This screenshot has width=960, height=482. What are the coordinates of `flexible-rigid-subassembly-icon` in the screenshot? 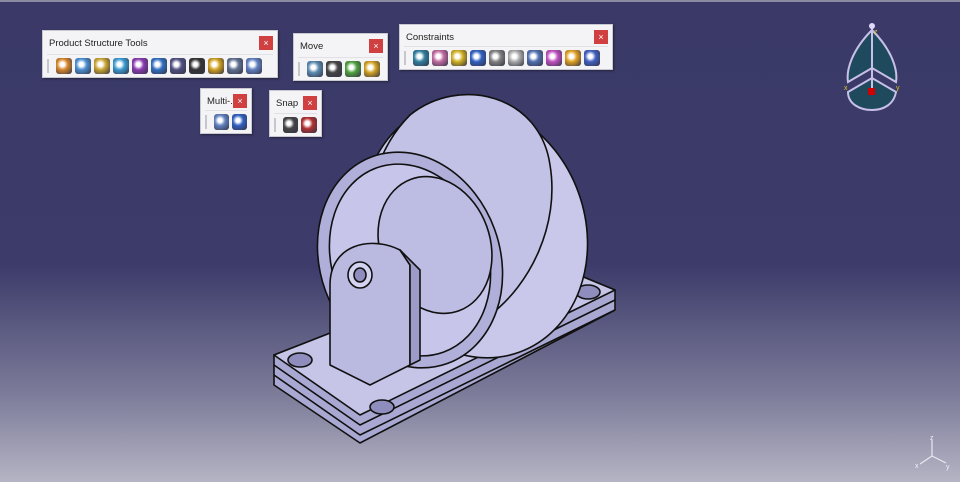 It's located at (554, 57).